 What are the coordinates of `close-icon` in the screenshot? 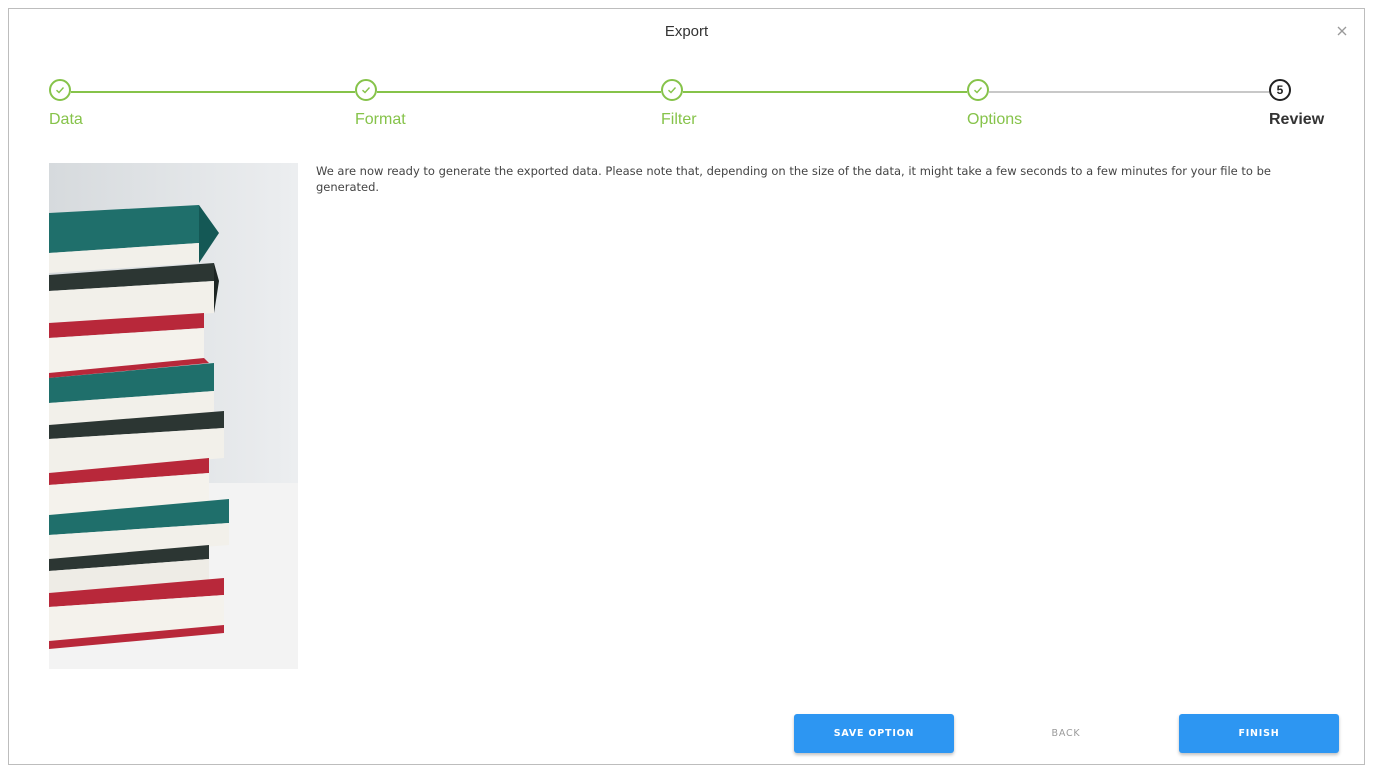 It's located at (1342, 31).